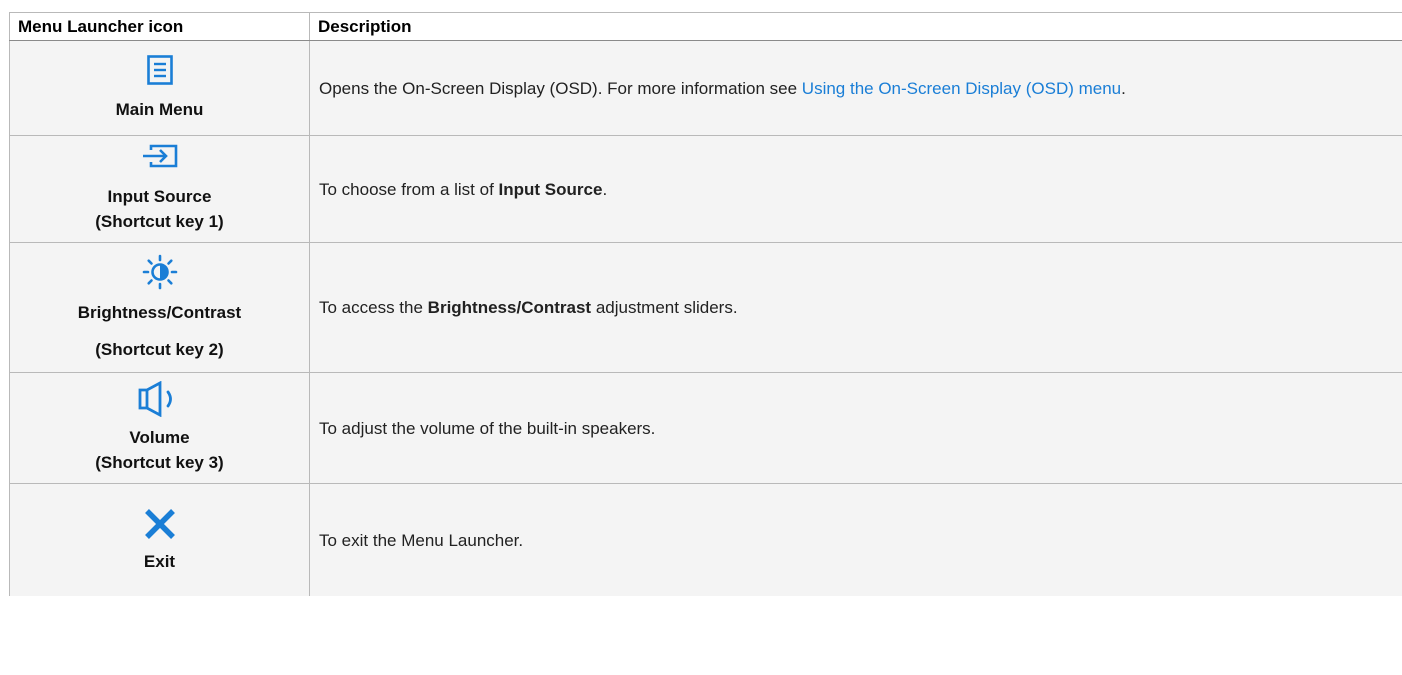 The height and width of the screenshot is (675, 1402). I want to click on table-header-row: Menu Launcher icon Description, so click(705, 26).